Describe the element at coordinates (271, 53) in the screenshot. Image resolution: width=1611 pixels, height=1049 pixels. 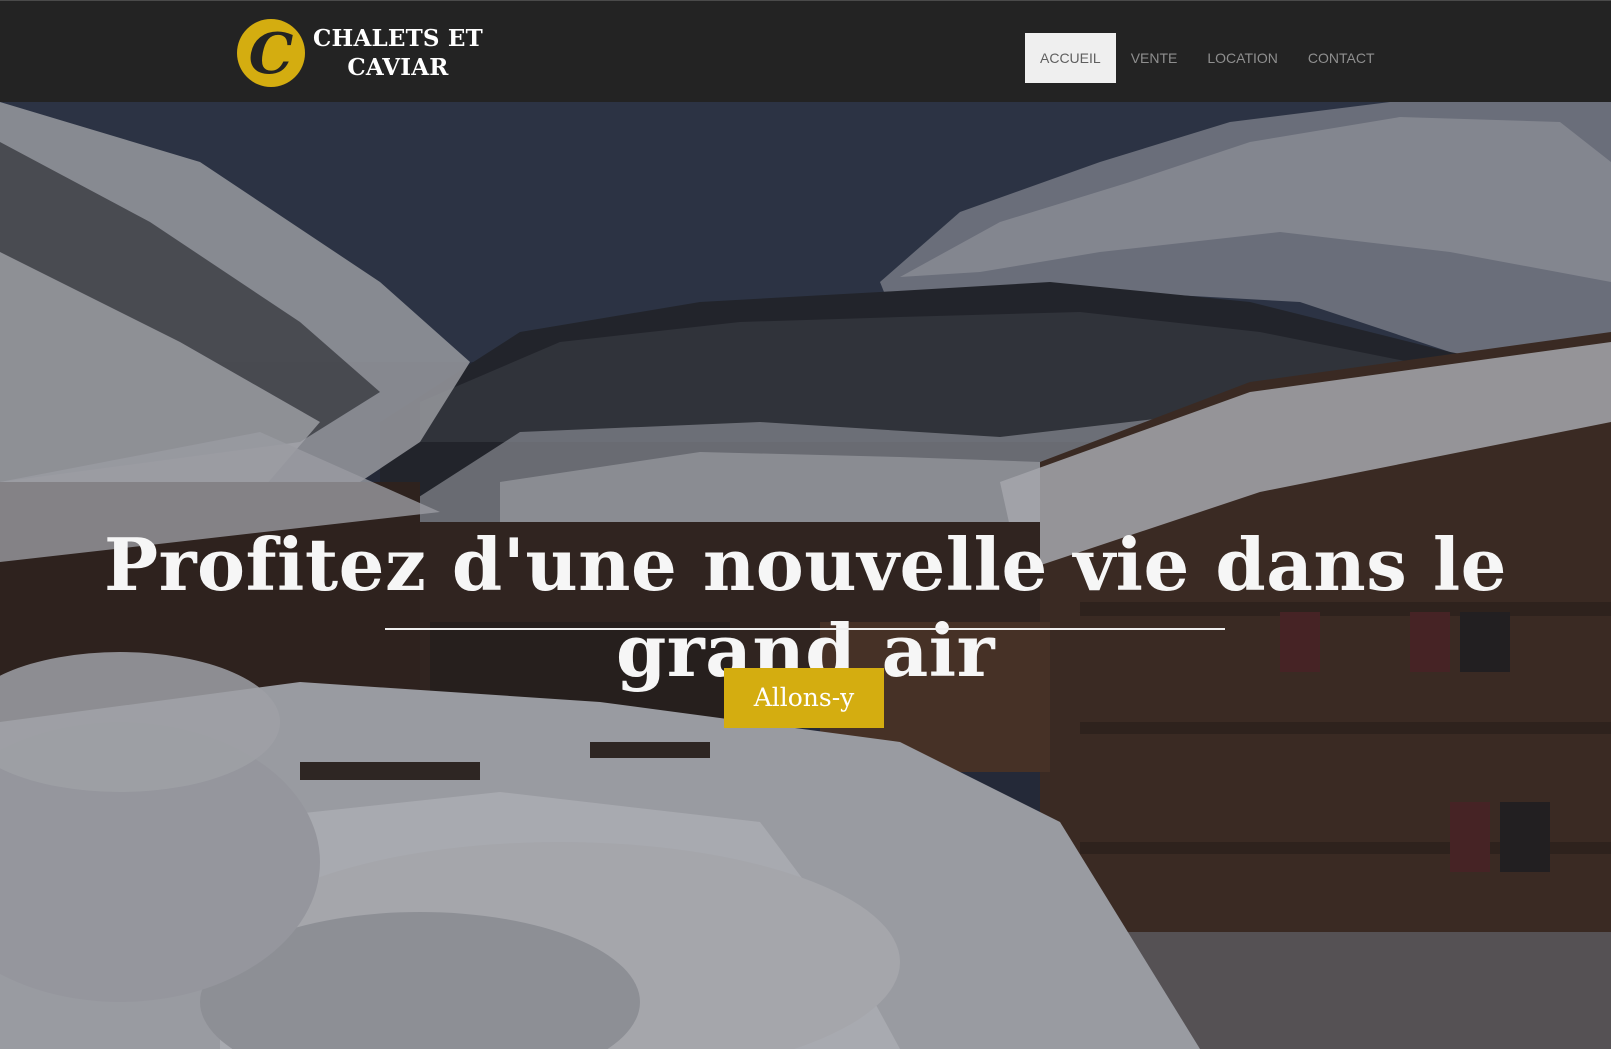
I see `logo-c-icon: C` at that location.